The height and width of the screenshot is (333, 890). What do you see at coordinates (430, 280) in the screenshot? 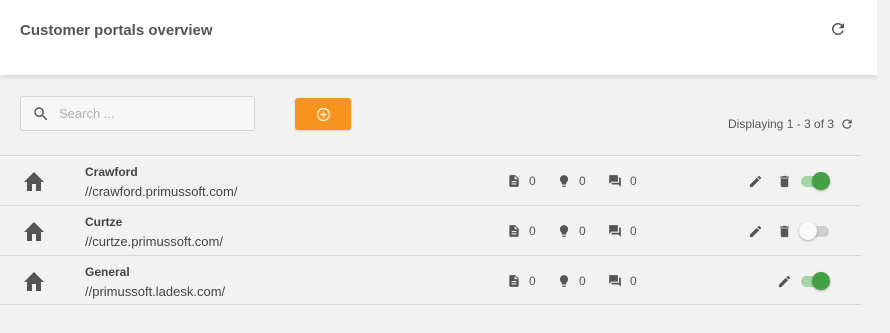
I see `portal-row: General //primussoft.ladesk.com/ 0 0 0` at bounding box center [430, 280].